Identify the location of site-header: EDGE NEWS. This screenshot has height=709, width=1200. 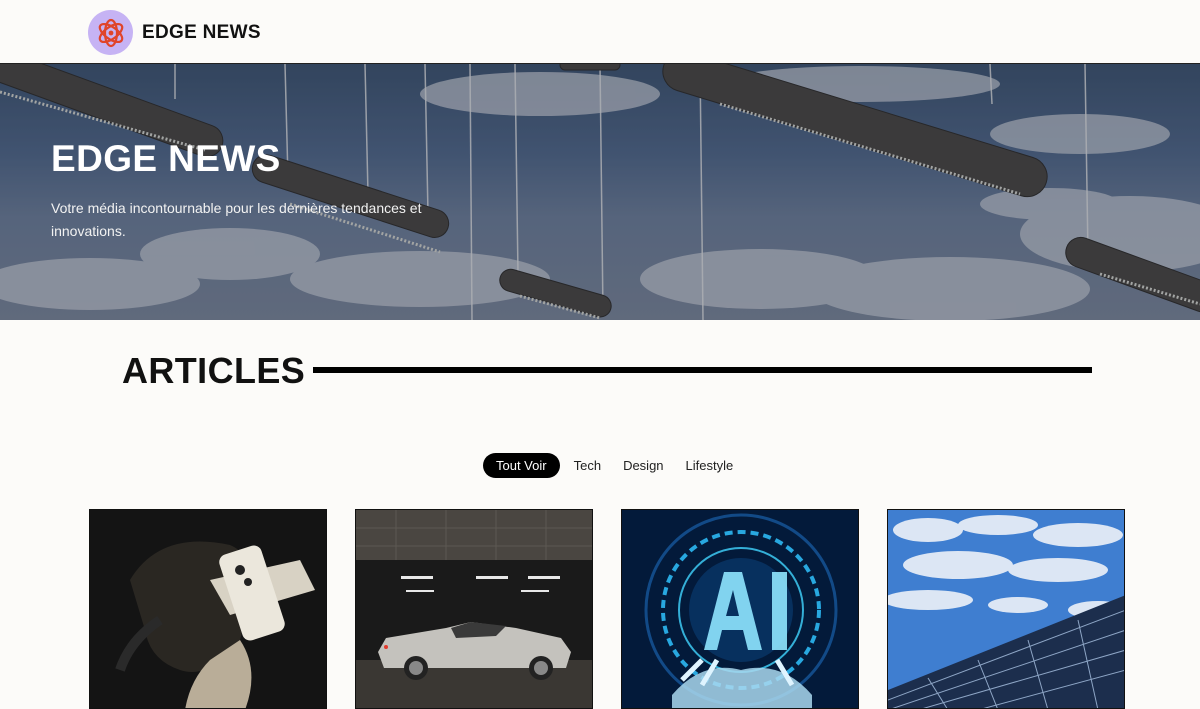
(600, 32).